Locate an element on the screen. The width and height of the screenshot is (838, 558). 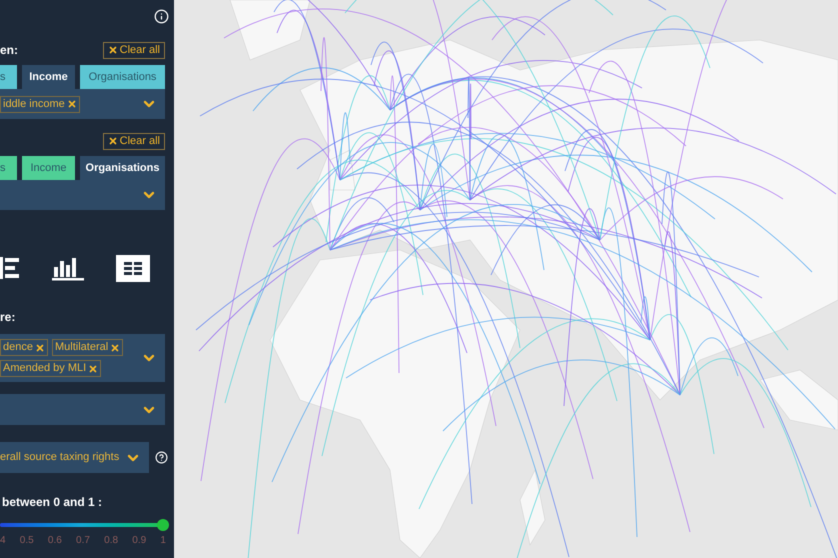
range-label: between 0 and 1 : is located at coordinates (52, 502).